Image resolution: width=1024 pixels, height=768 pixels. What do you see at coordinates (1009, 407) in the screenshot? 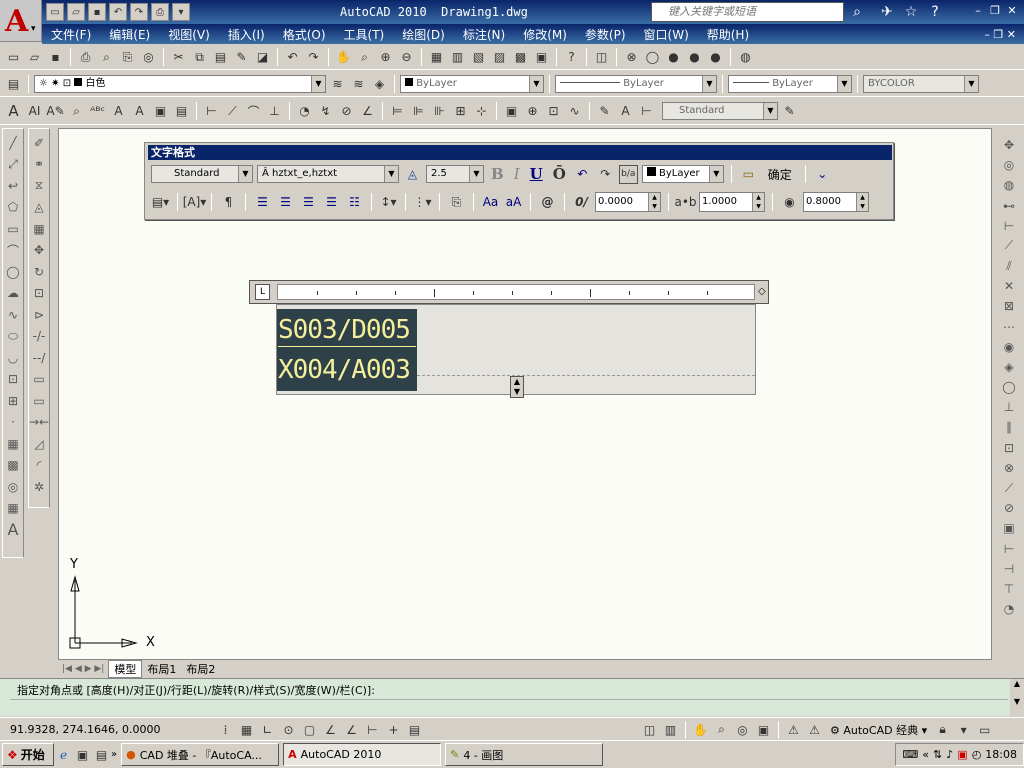
I see `snap-perpendicular-icon: ⊥` at bounding box center [1009, 407].